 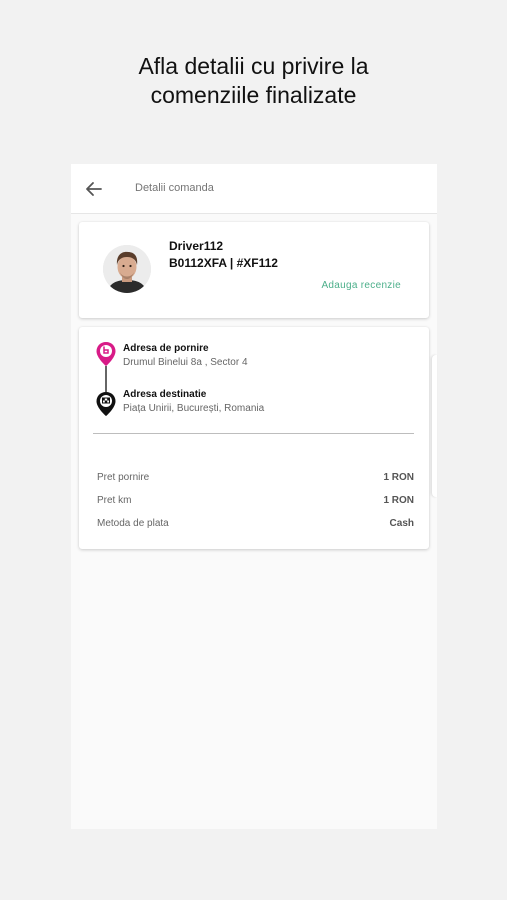 I want to click on start-address-label: Adresa de pornire, so click(x=166, y=348).